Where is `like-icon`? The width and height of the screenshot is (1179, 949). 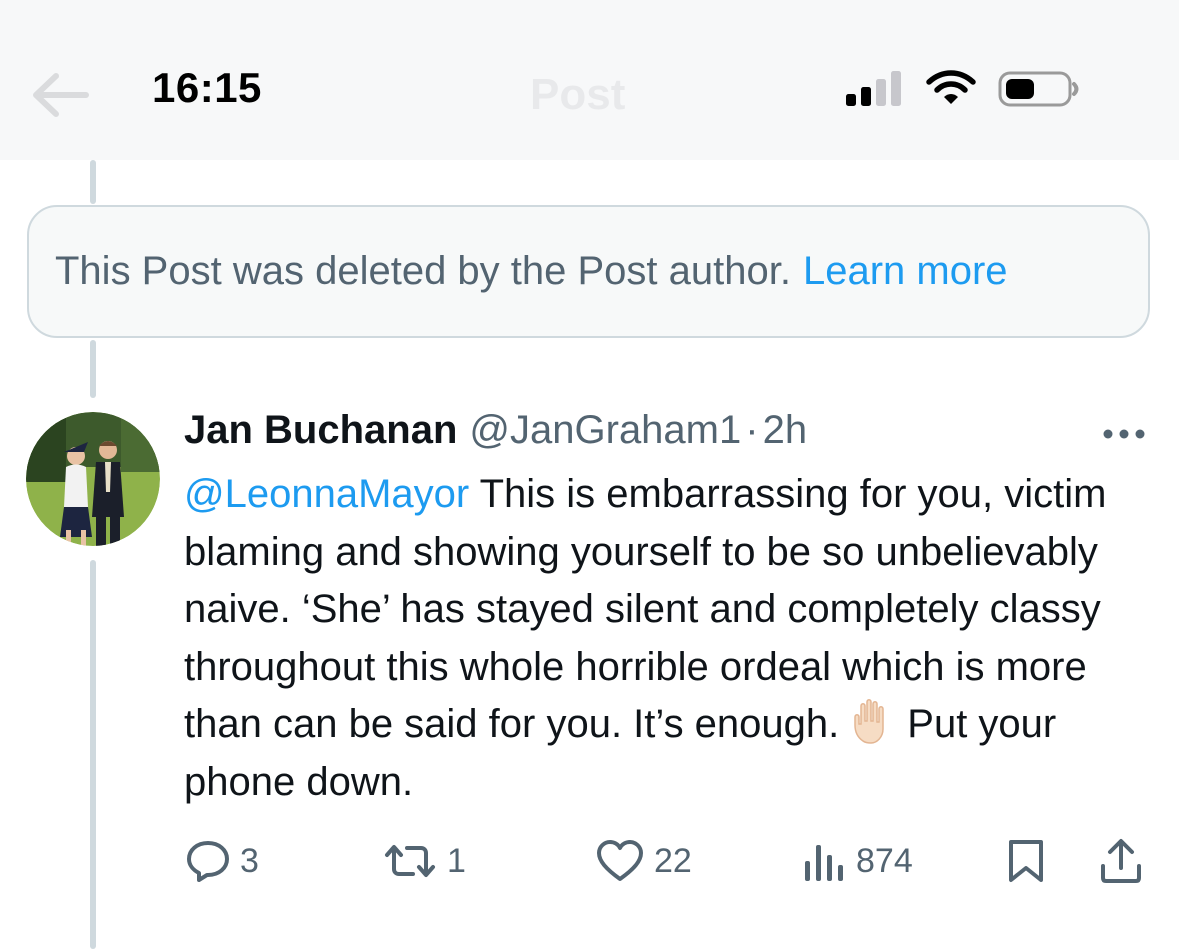
like-icon is located at coordinates (620, 860).